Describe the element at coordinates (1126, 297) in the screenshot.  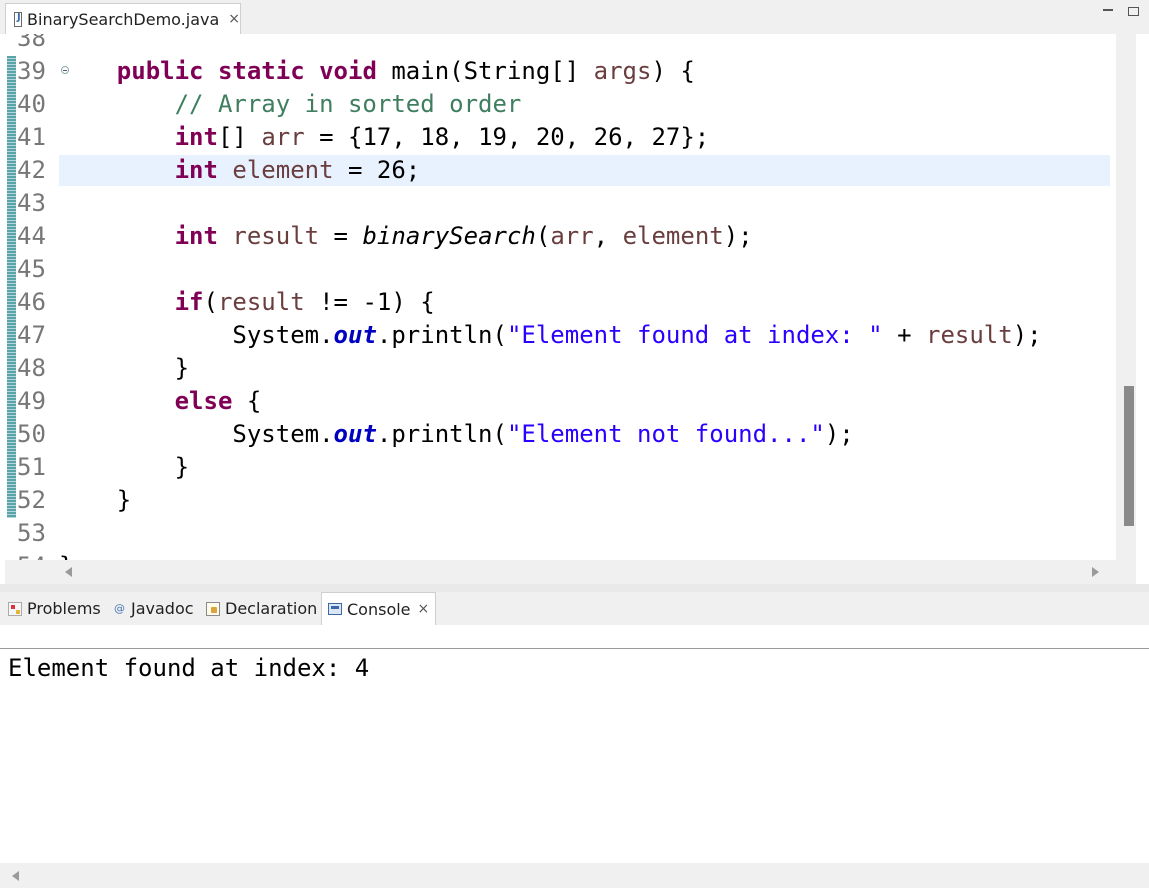
I see `editor-vertical-scrollbar` at that location.